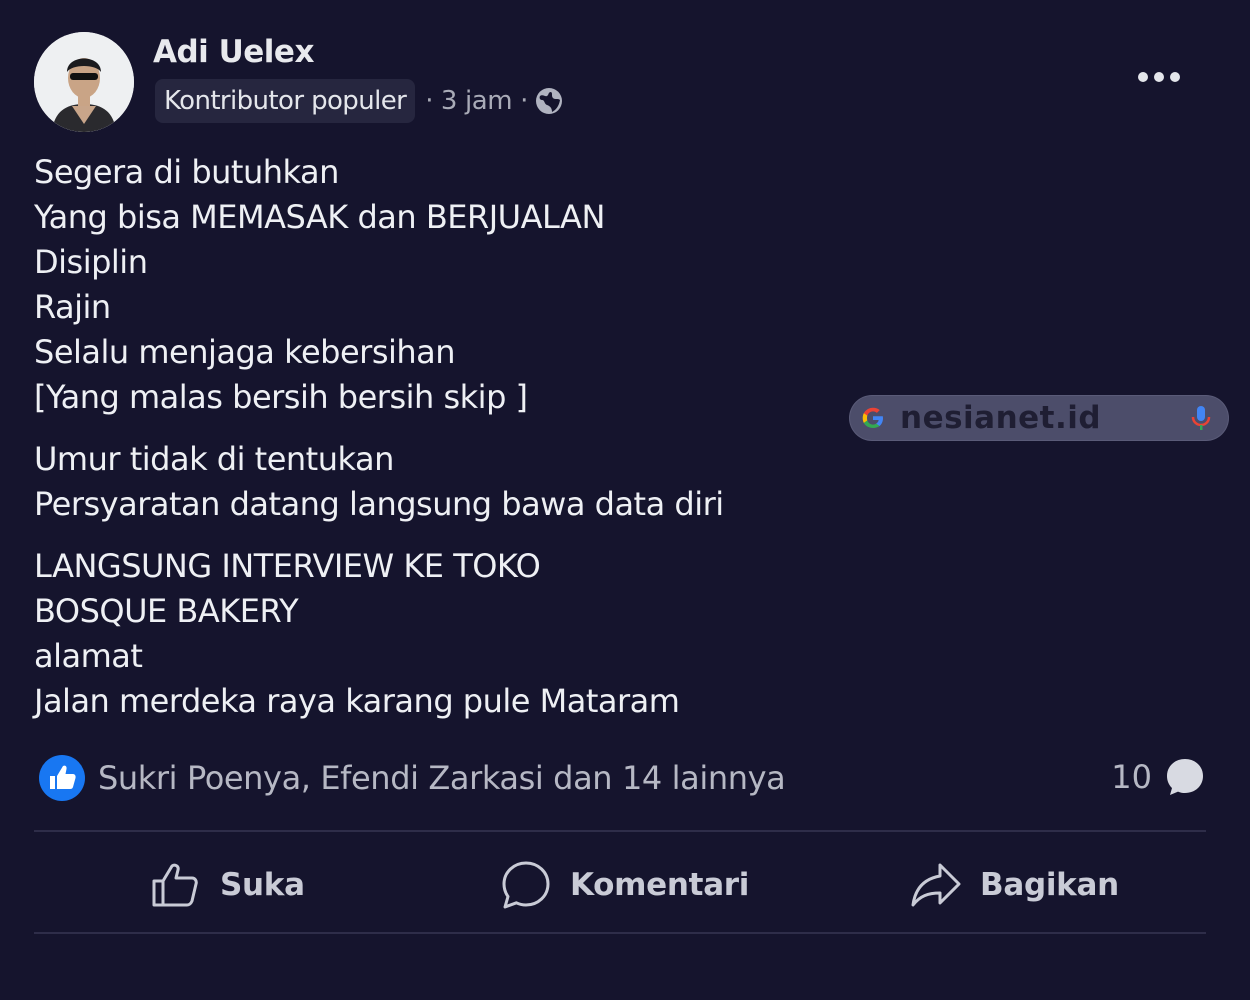  What do you see at coordinates (233, 52) in the screenshot?
I see `author-name: Adi Uelex` at bounding box center [233, 52].